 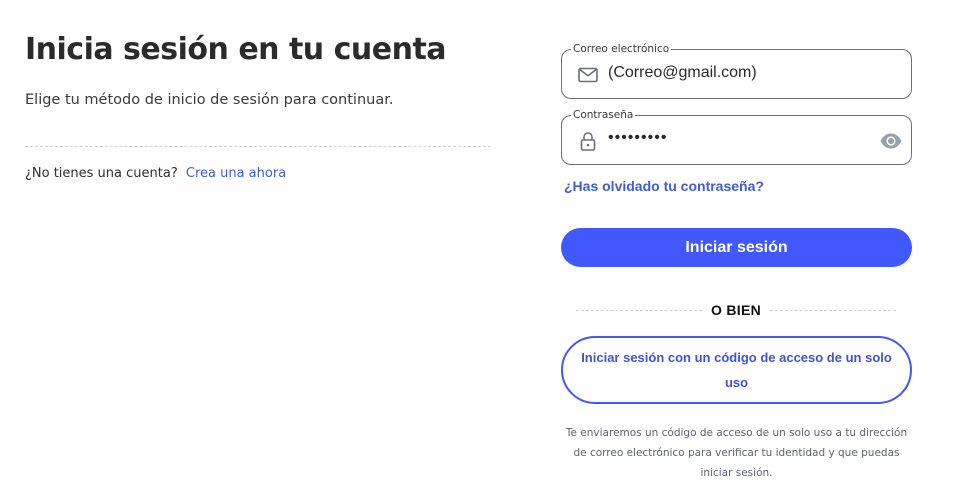 I want to click on password-input: •••••••••, so click(x=637, y=138).